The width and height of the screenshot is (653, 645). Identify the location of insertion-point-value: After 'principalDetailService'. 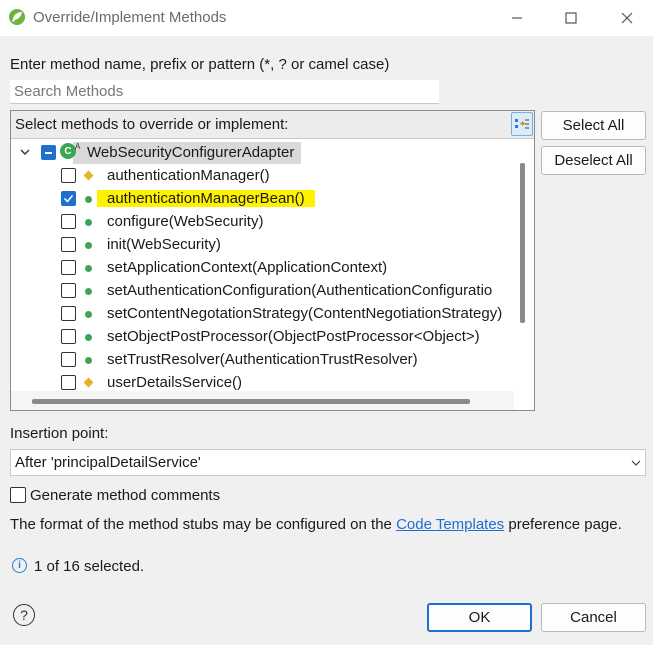
(108, 462).